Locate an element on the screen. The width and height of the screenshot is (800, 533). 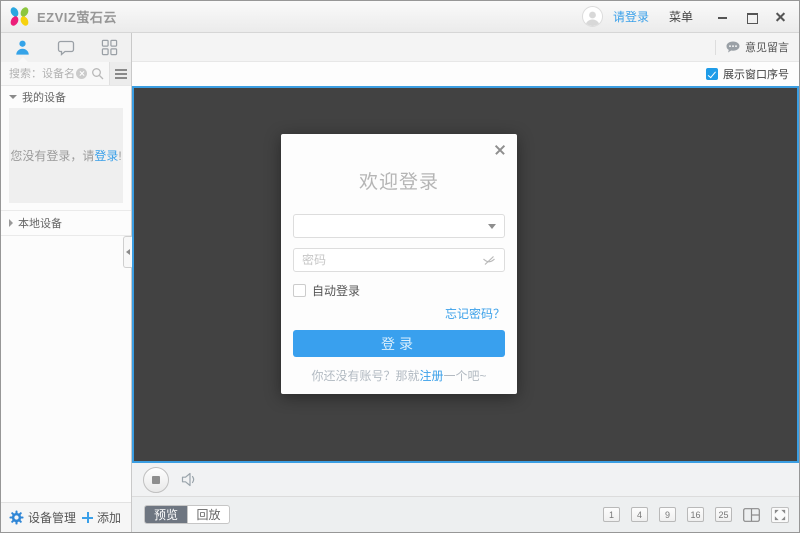
auto-login-row: 自动登录 is located at coordinates (399, 290).